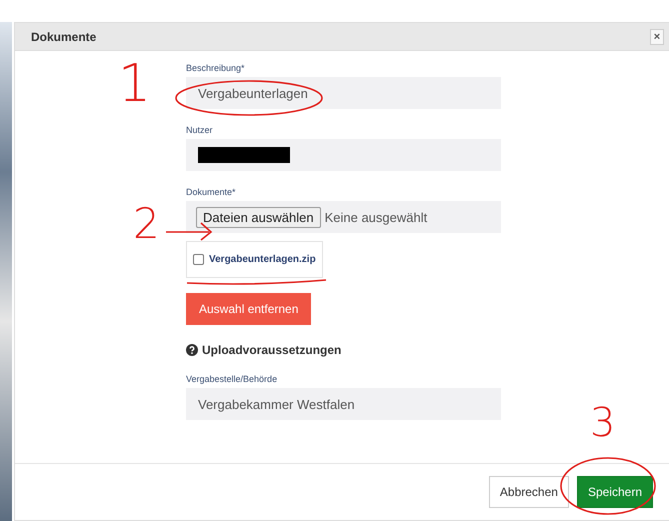  Describe the element at coordinates (249, 309) in the screenshot. I see `remove-selection-button: Auswahl entfernen` at that location.